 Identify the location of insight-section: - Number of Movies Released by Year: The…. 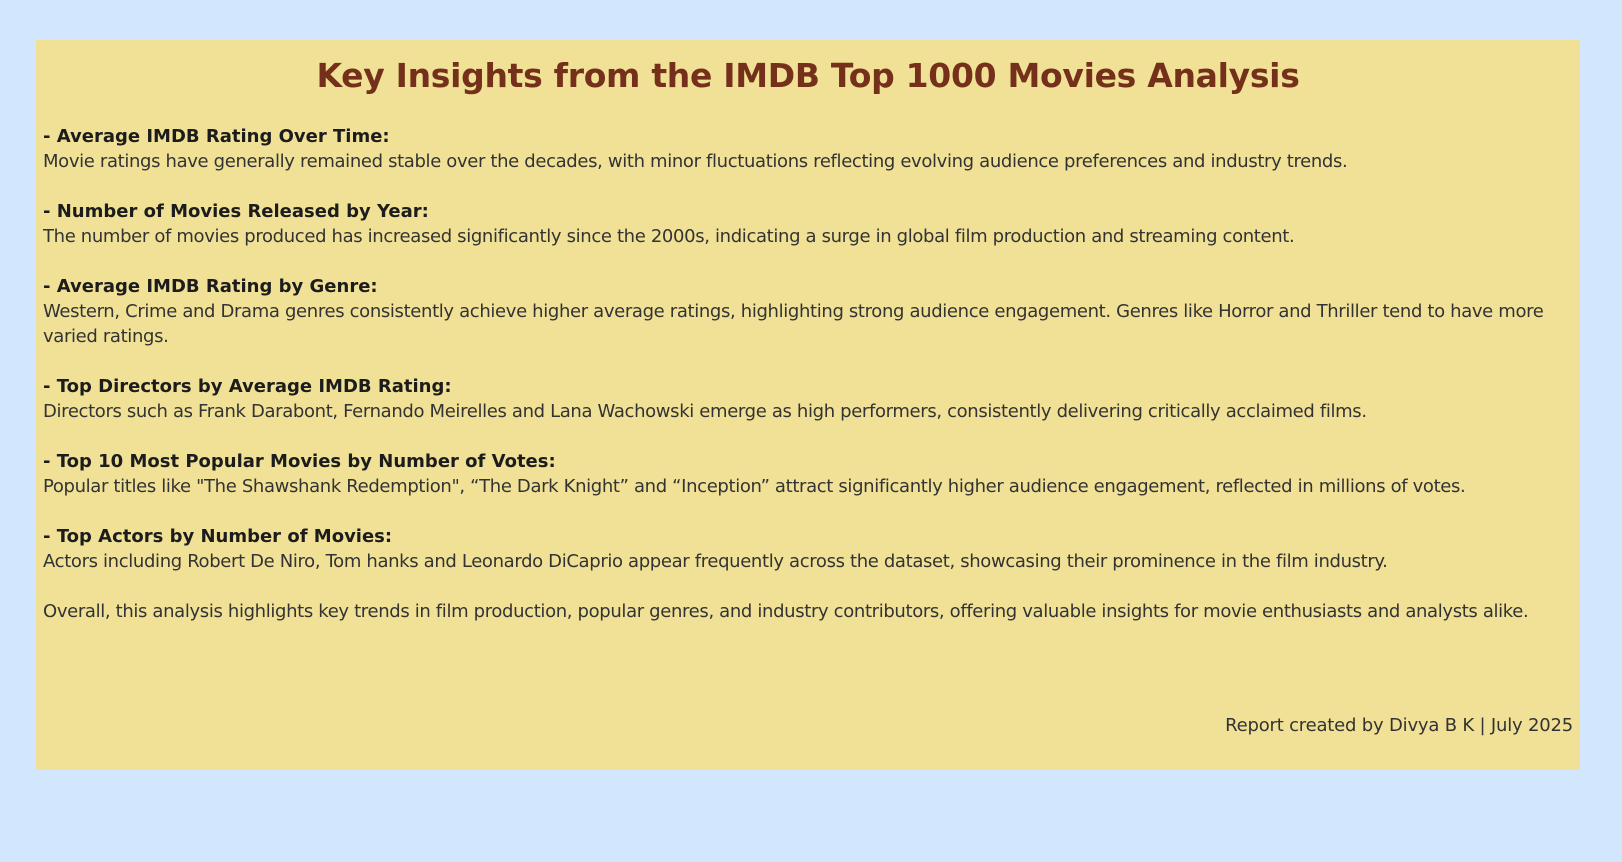
(808, 224).